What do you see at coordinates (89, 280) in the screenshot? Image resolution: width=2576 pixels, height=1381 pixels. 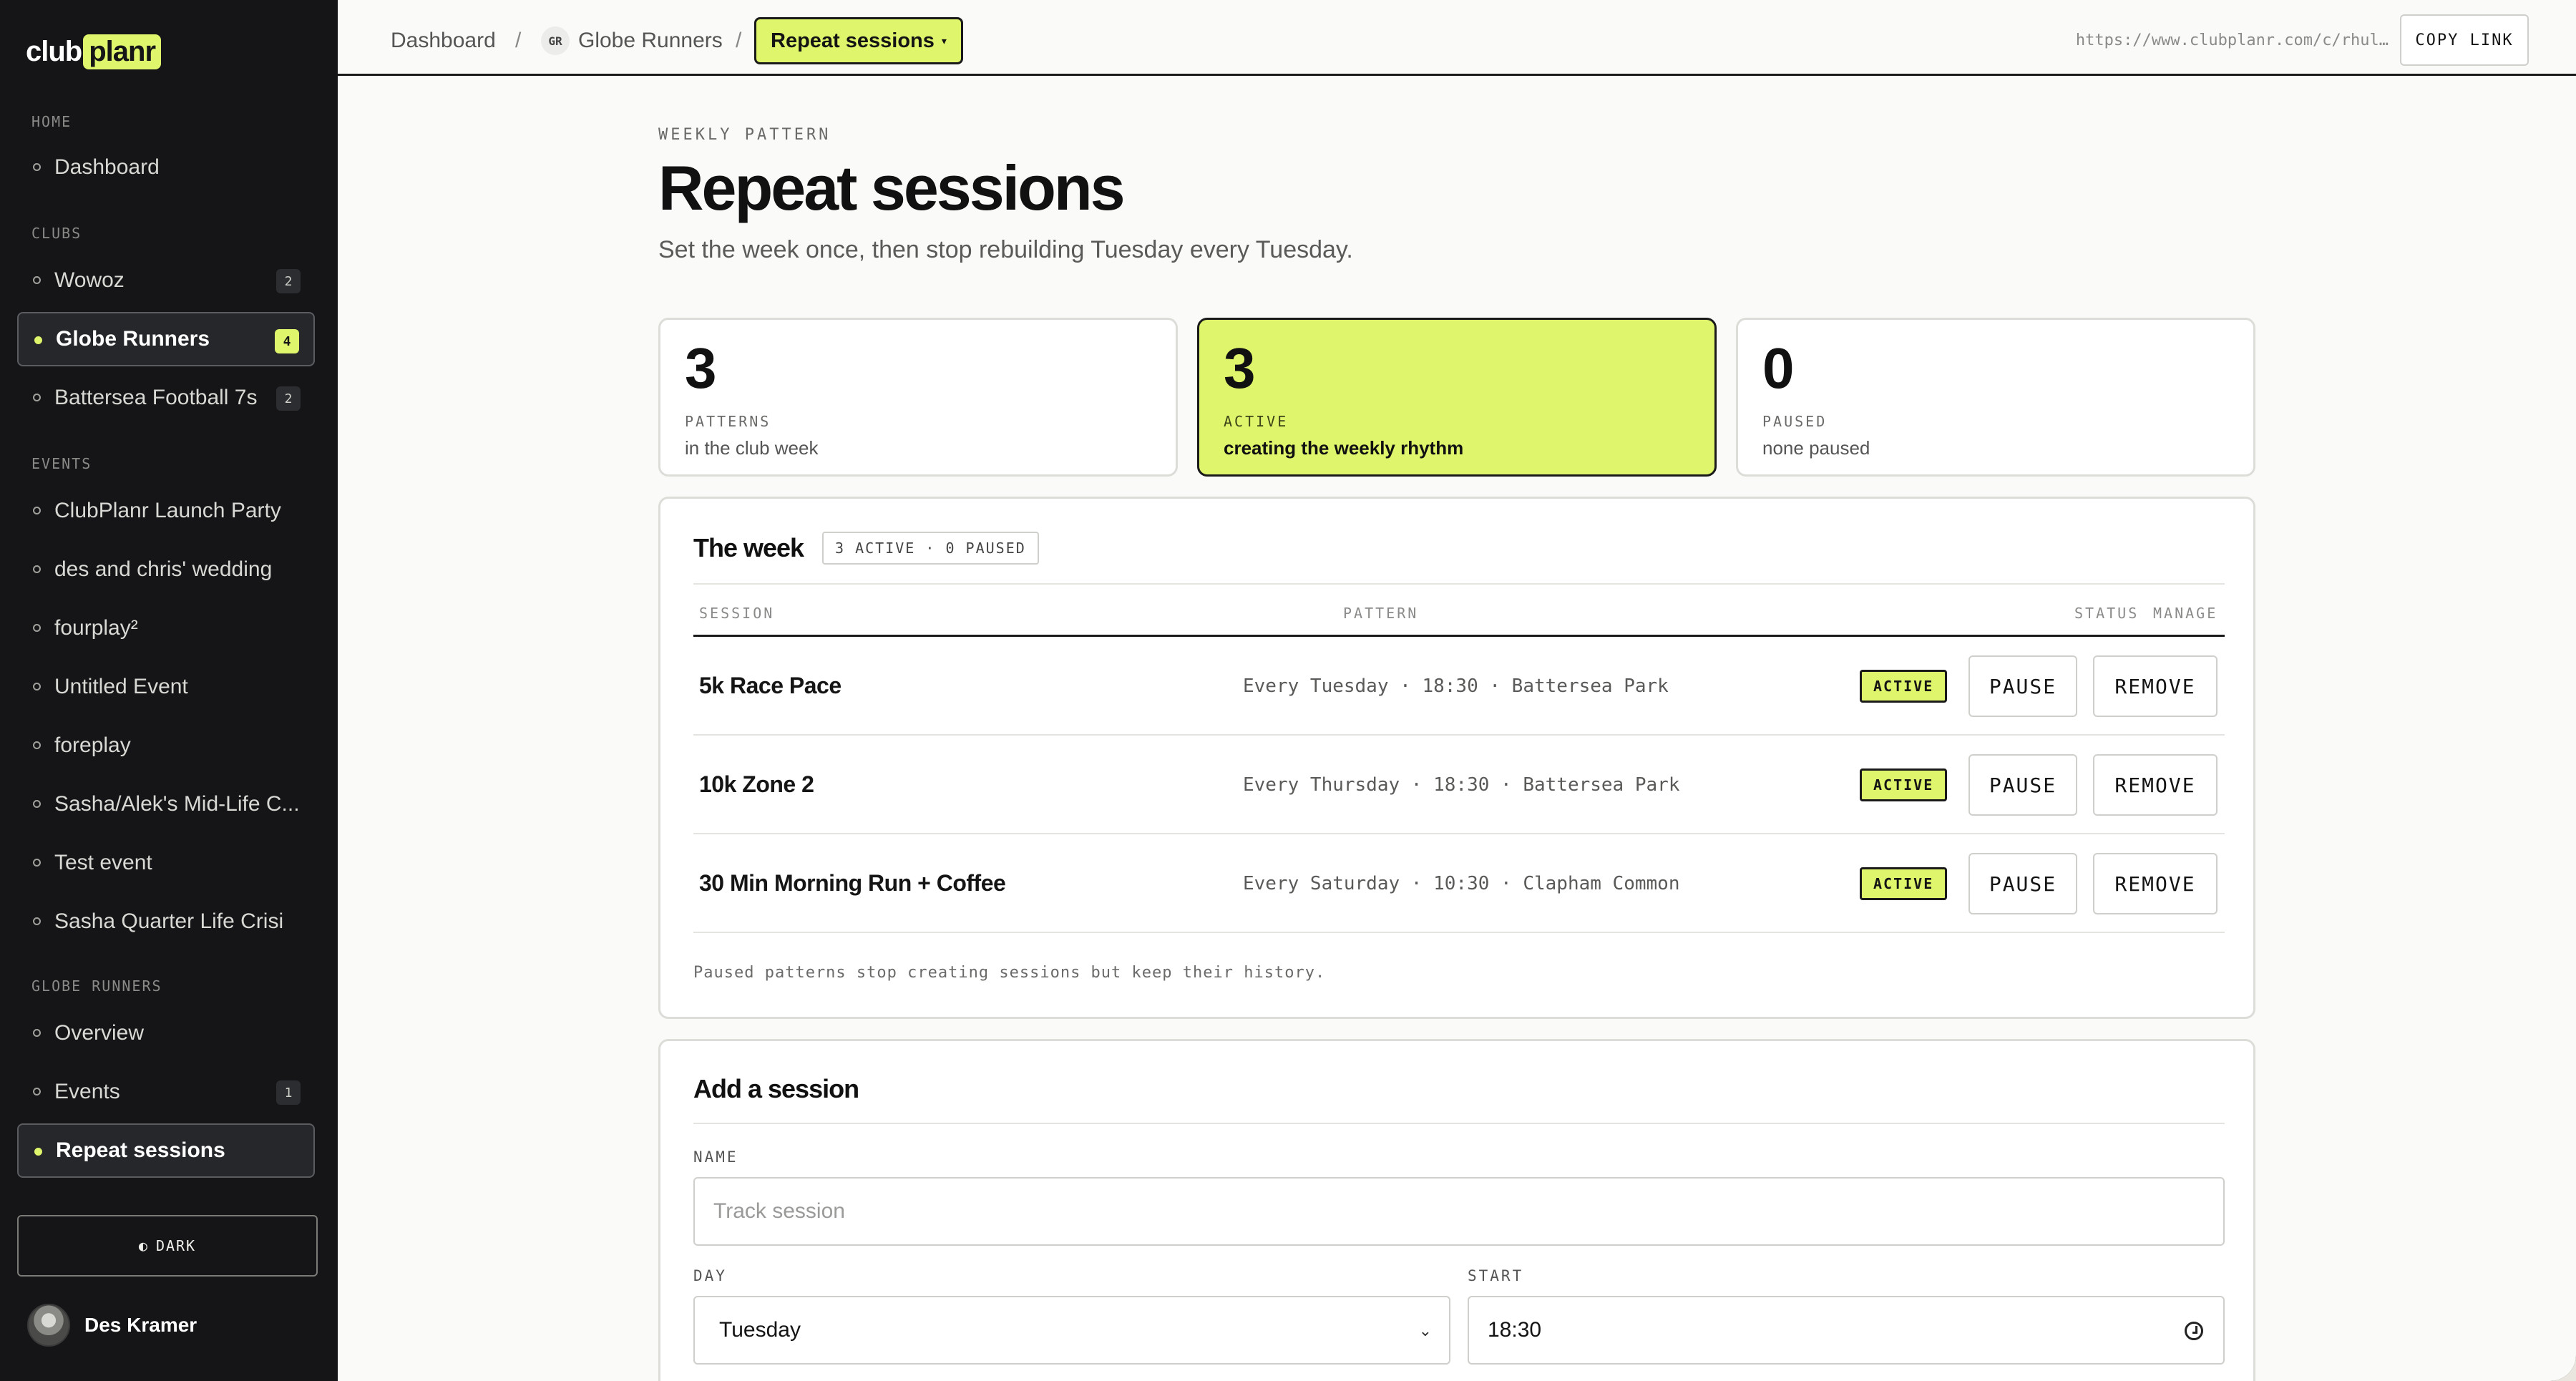 I see `sidebar-item-label: Wowoz` at bounding box center [89, 280].